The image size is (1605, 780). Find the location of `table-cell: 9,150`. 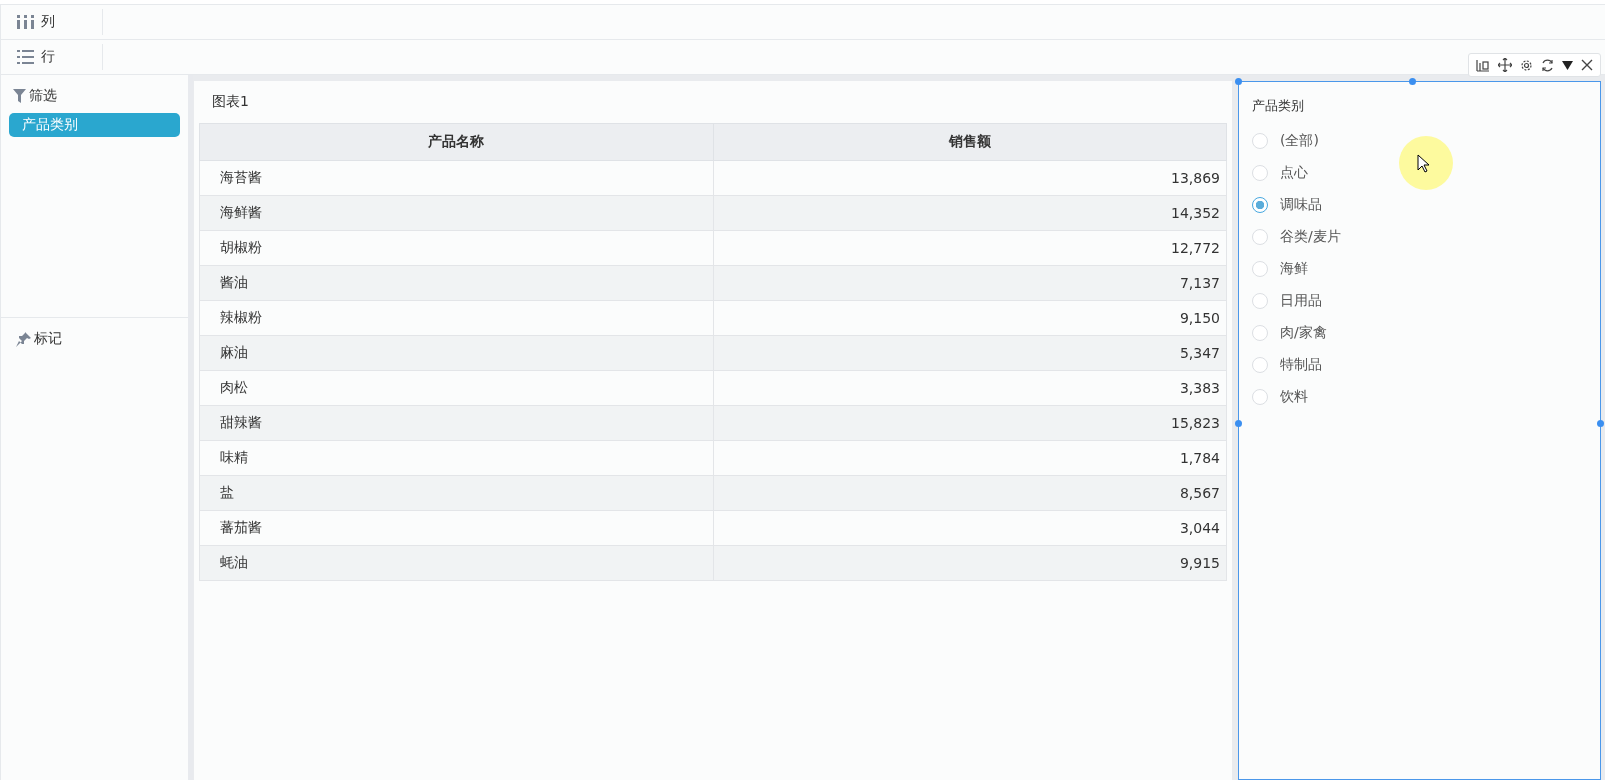

table-cell: 9,150 is located at coordinates (970, 318).